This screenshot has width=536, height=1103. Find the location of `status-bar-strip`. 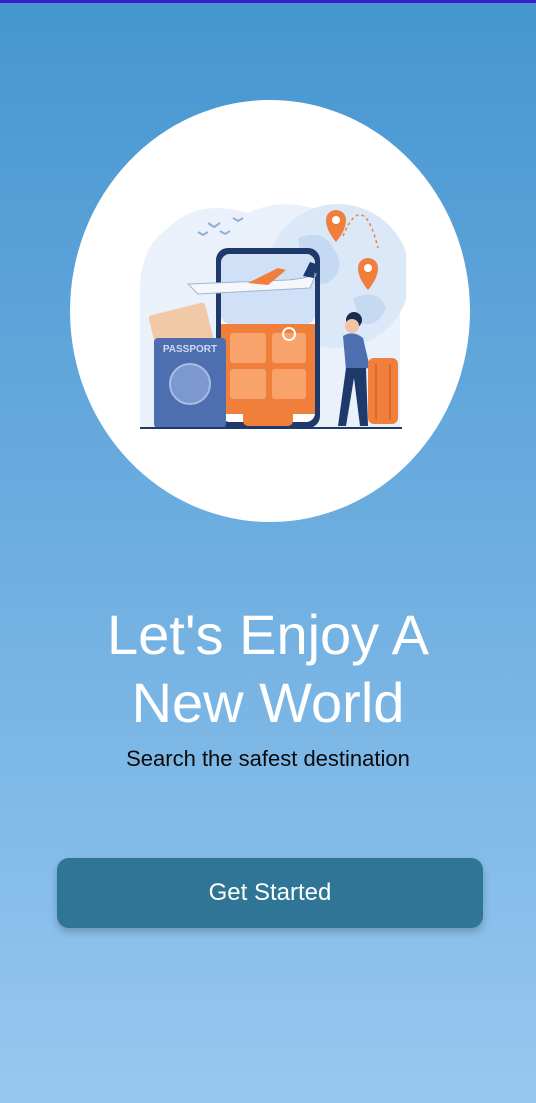

status-bar-strip is located at coordinates (268, 1).